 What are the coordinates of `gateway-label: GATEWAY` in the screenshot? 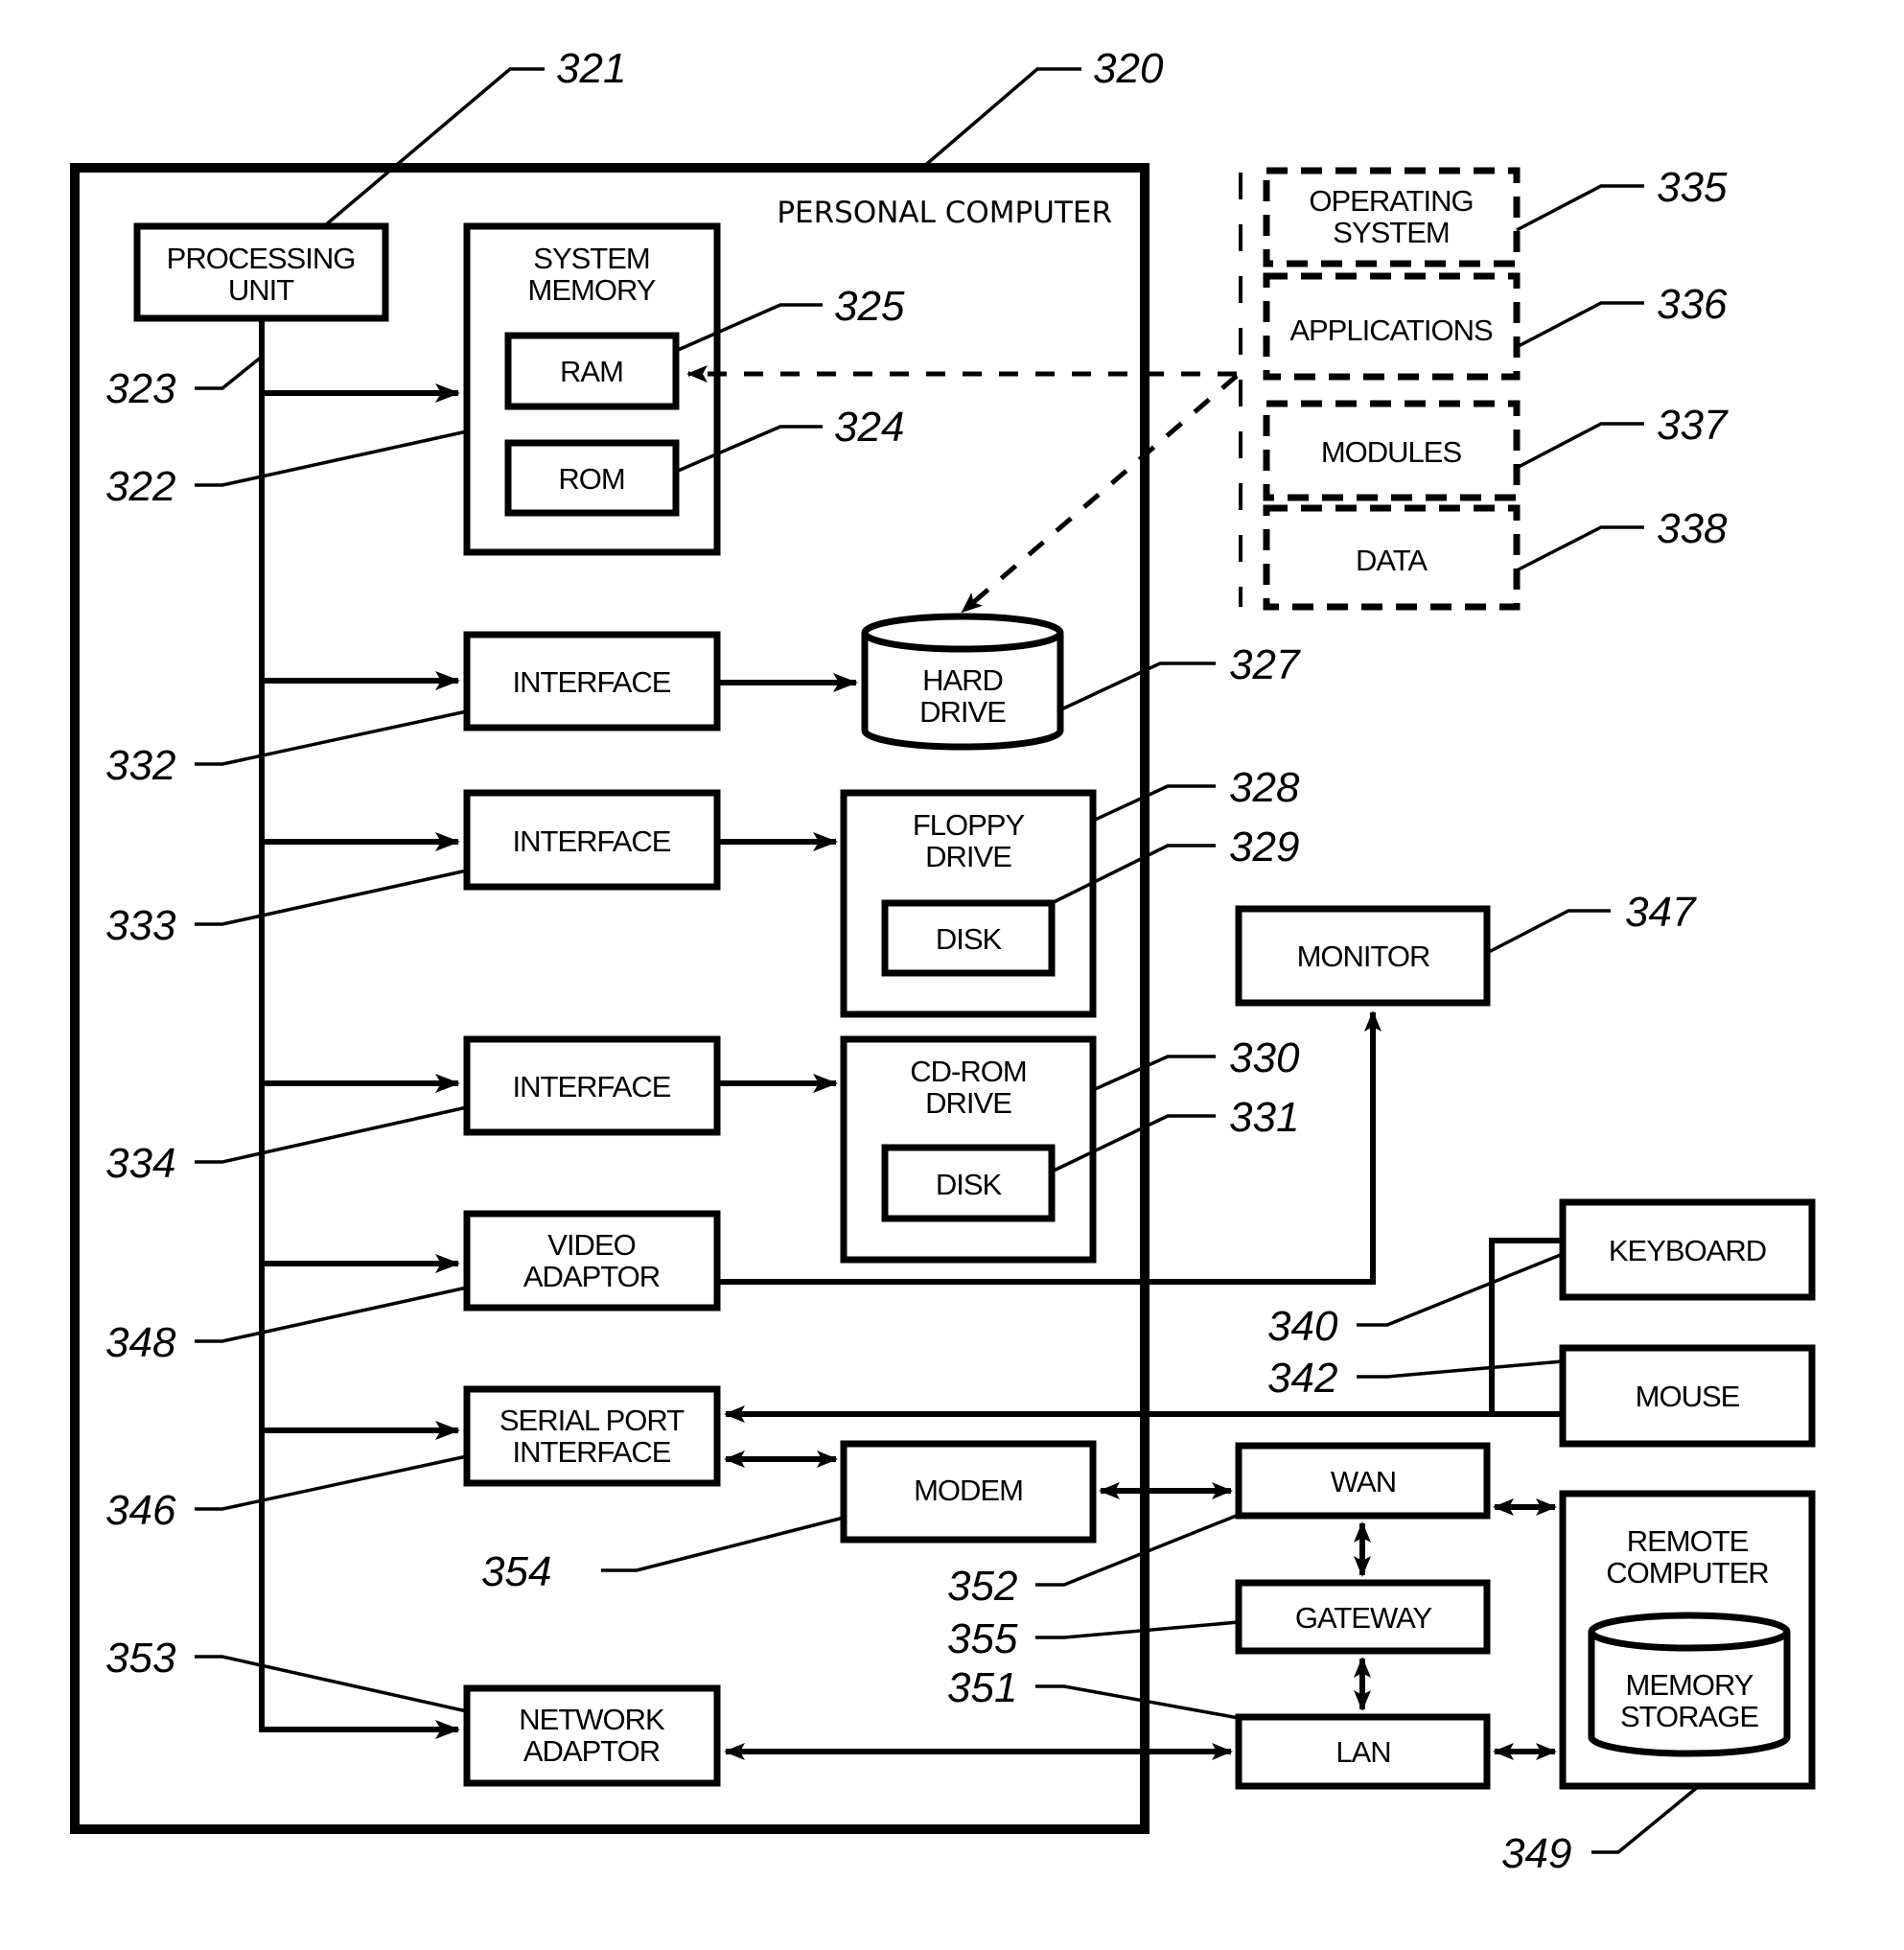 It's located at (1363, 1618).